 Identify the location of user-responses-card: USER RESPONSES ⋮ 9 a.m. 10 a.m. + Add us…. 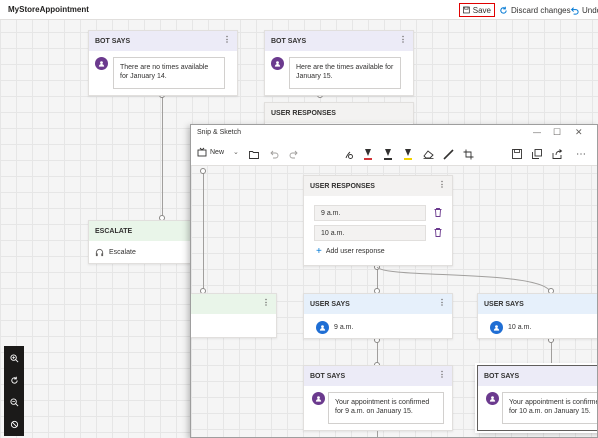
(378, 220).